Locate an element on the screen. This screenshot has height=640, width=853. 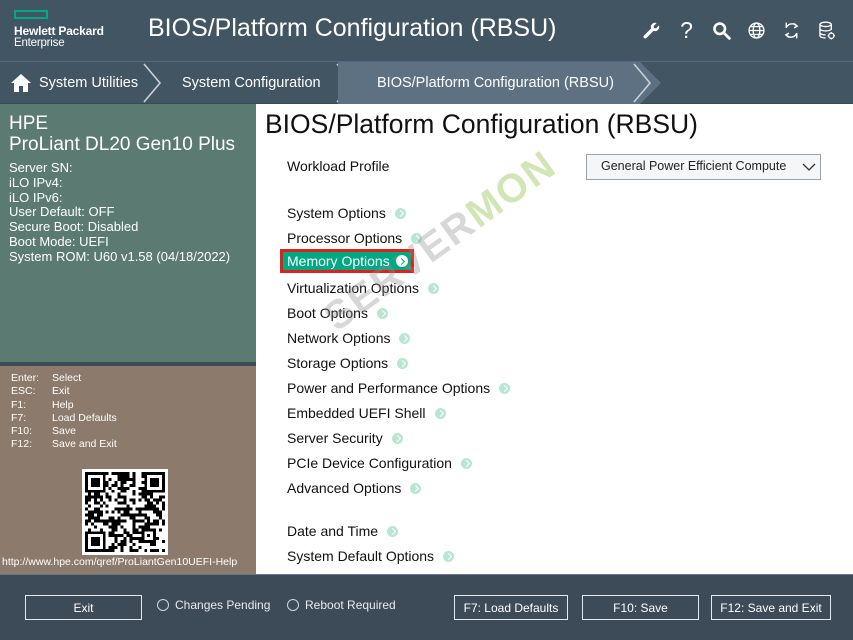
boot-mode: Boot Mode: UEFI is located at coordinates (59, 241).